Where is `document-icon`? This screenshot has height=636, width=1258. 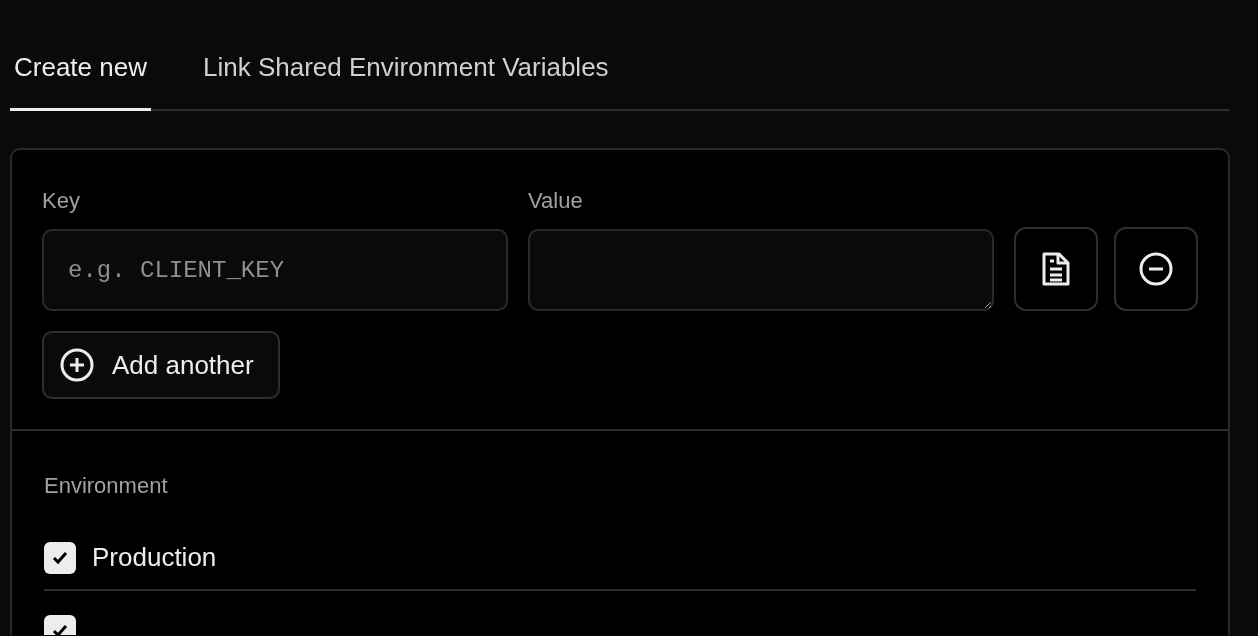 document-icon is located at coordinates (1056, 269).